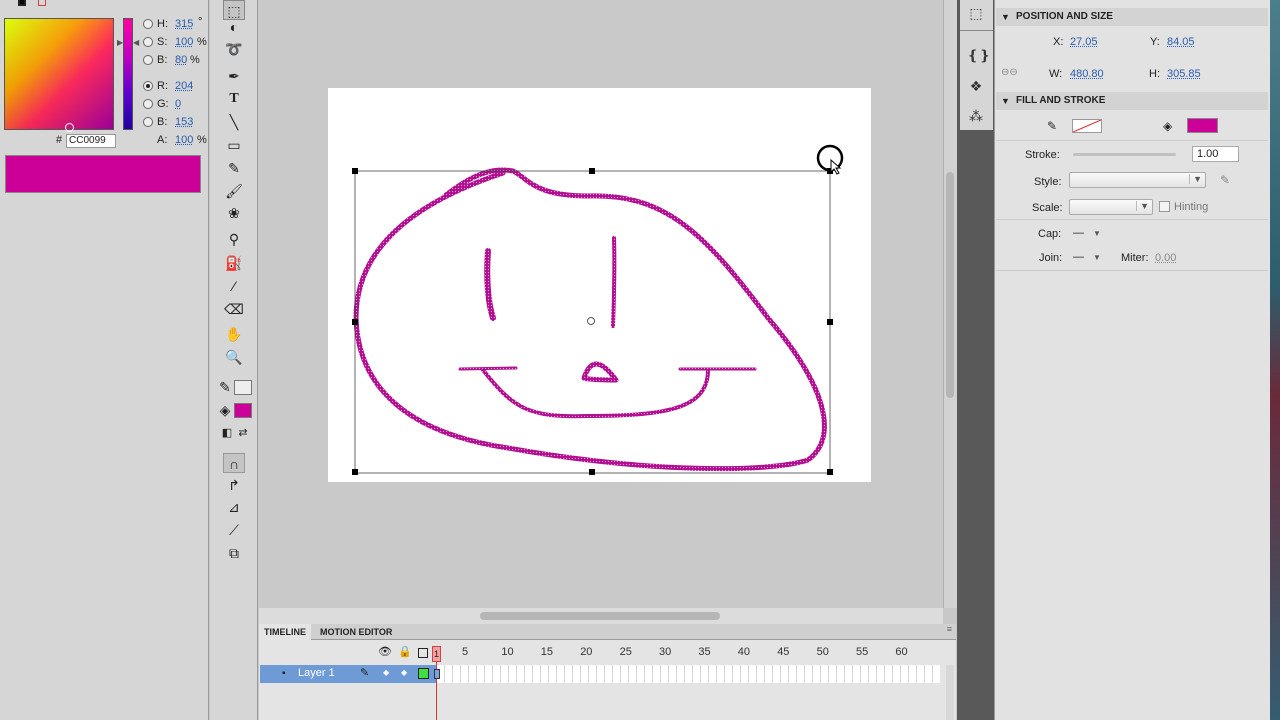  I want to click on 3d-rotation-tool-icon: ◐, so click(234, 27).